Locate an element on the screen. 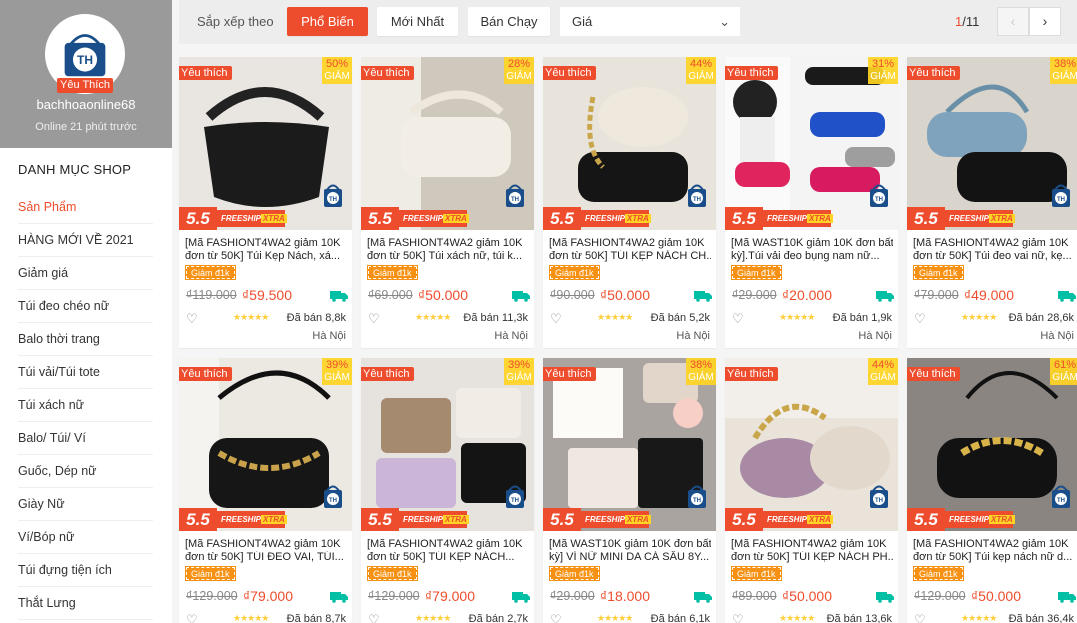 The image size is (1077, 623). product-title-line1: [Mã FASHIONT4WA2 giảm 10K is located at coordinates (445, 544).